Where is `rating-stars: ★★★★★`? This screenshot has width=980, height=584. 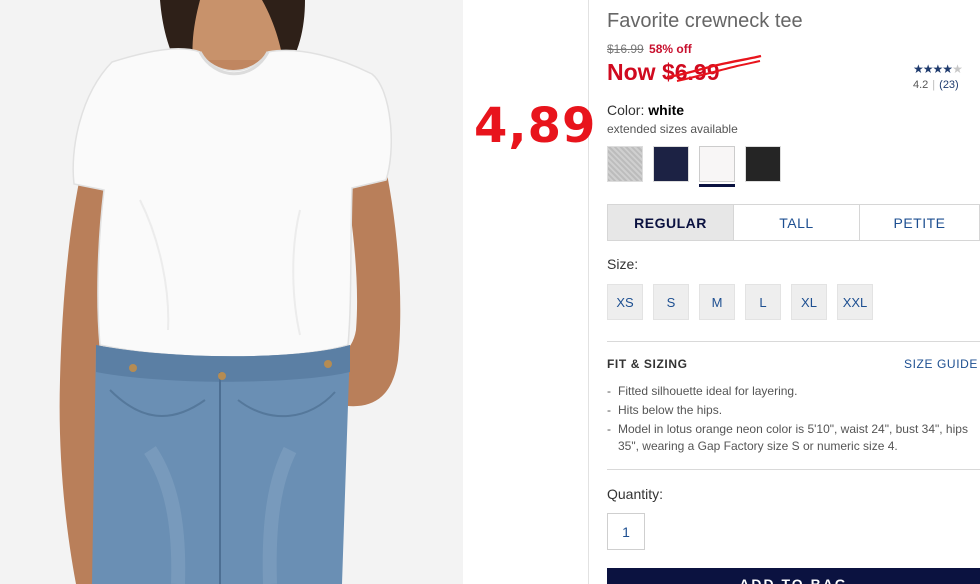
rating-stars: ★★★★★ is located at coordinates (946, 69).